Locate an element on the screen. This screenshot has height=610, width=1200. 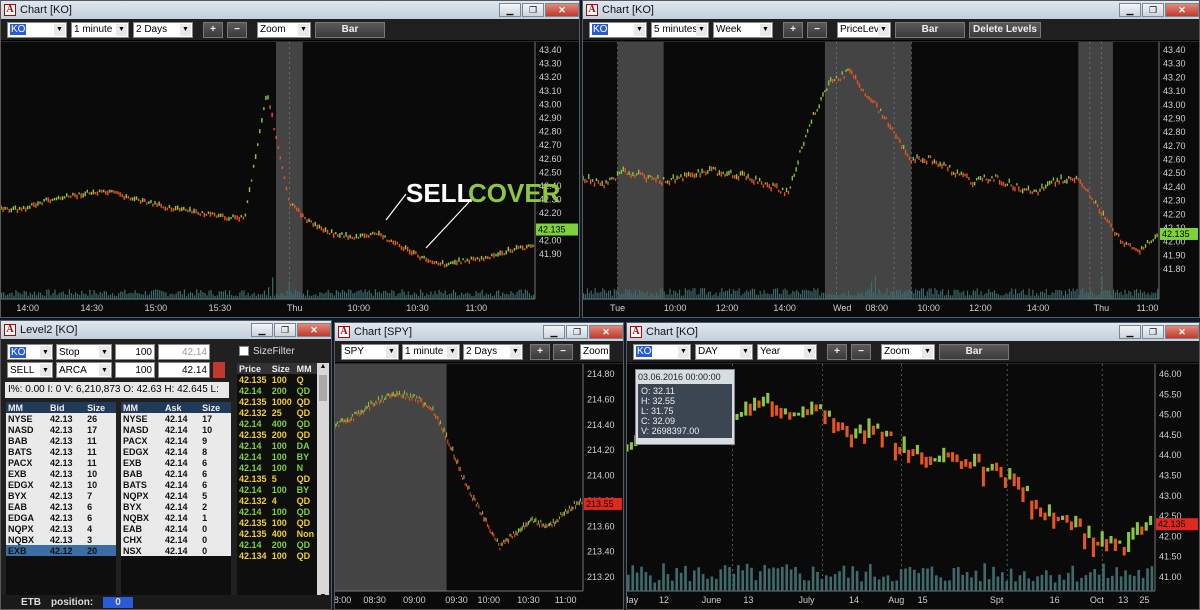
symbol-input: SPY ▼ is located at coordinates (370, 351).